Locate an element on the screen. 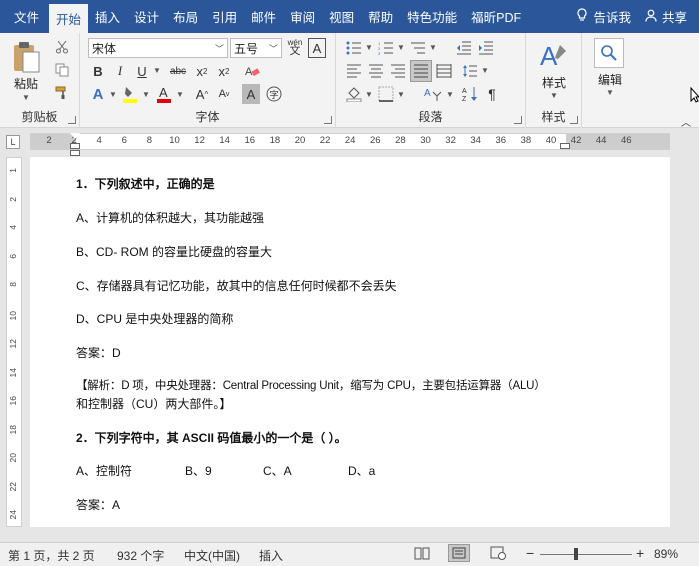 Image resolution: width=699 pixels, height=566 pixels. share-button: 共享 is located at coordinates (668, 16).